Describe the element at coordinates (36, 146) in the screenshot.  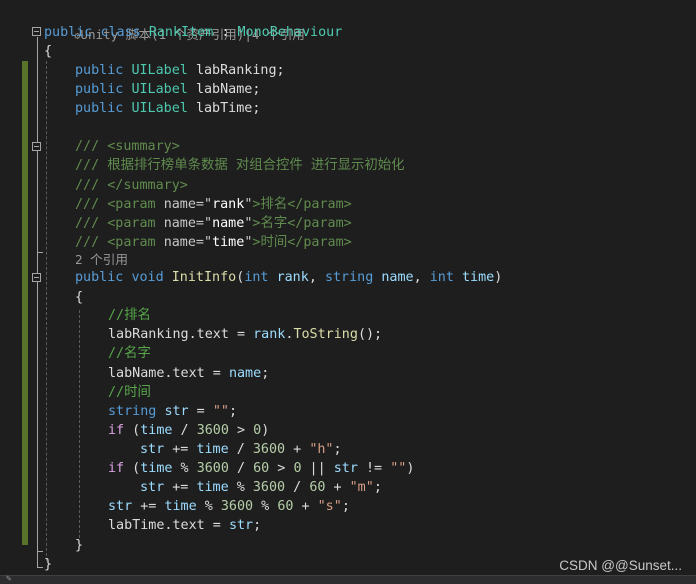
I see `fold-toggle-summary` at that location.